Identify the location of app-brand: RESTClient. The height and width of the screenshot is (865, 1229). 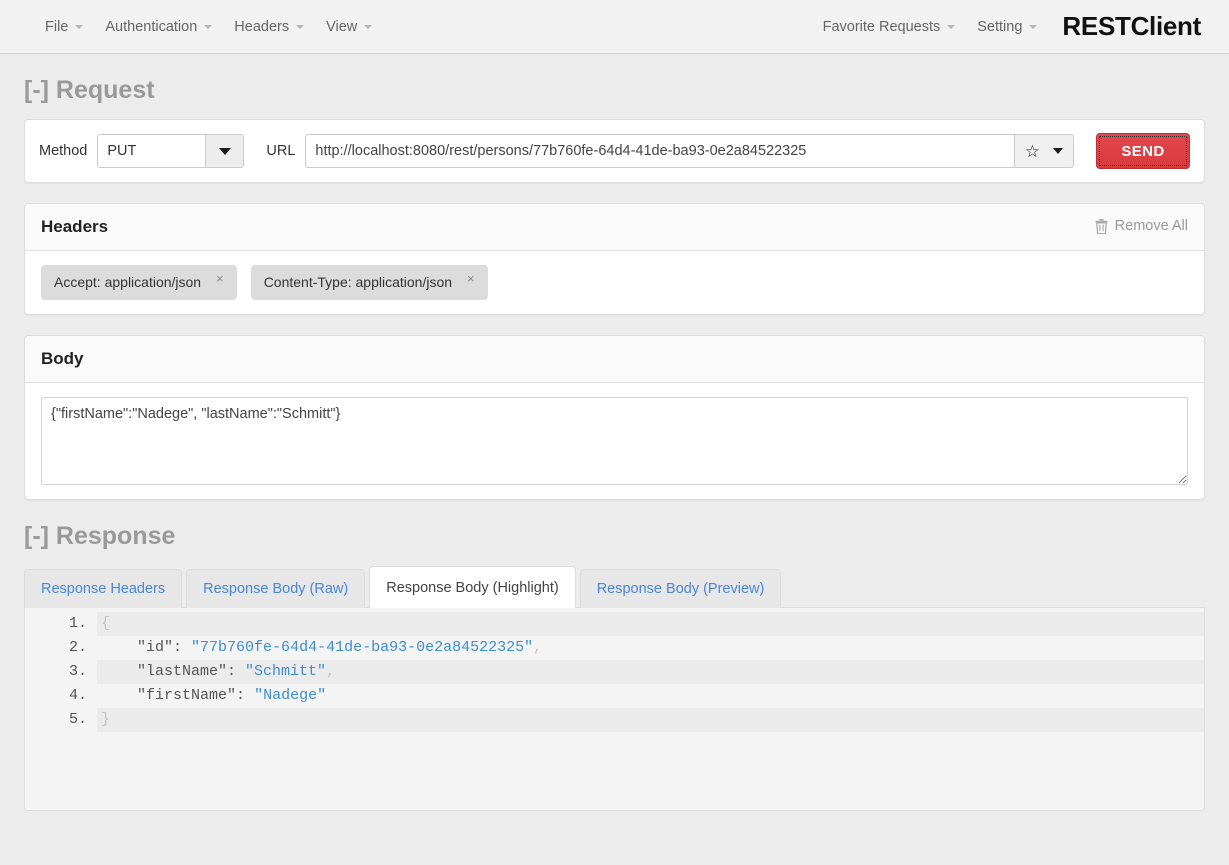
(1131, 26).